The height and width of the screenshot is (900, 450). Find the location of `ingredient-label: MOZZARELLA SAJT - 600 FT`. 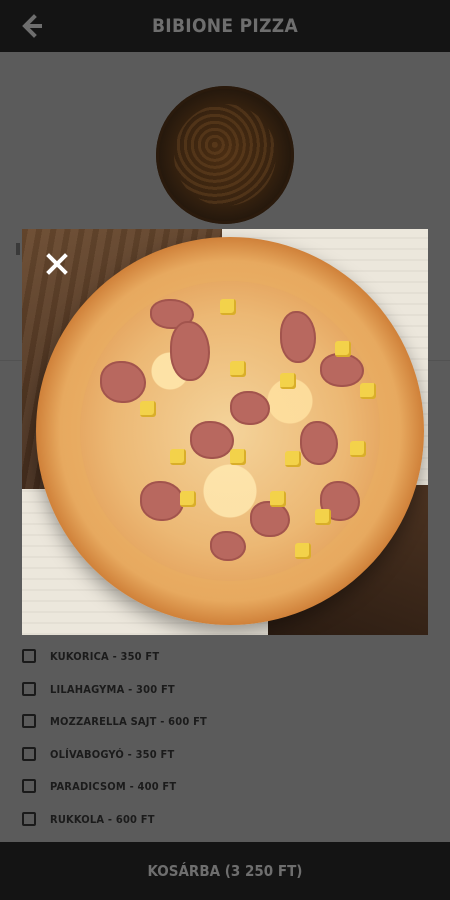

ingredient-label: MOZZARELLA SAJT - 600 FT is located at coordinates (128, 721).